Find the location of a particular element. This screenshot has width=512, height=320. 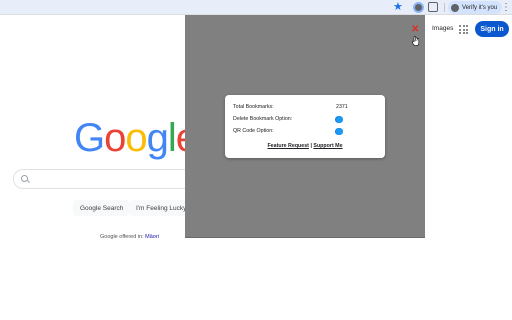

cursor-icon is located at coordinates (416, 41).